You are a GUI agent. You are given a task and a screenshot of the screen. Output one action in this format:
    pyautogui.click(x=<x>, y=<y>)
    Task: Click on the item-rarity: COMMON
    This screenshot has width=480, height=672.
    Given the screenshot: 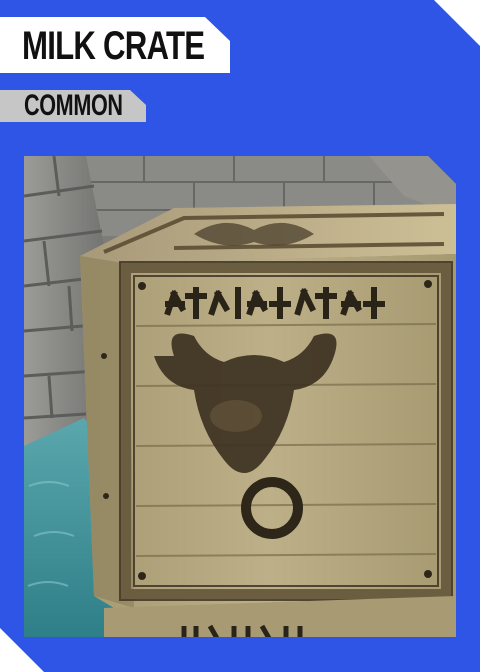 What is the action you would take?
    pyautogui.click(x=73, y=105)
    